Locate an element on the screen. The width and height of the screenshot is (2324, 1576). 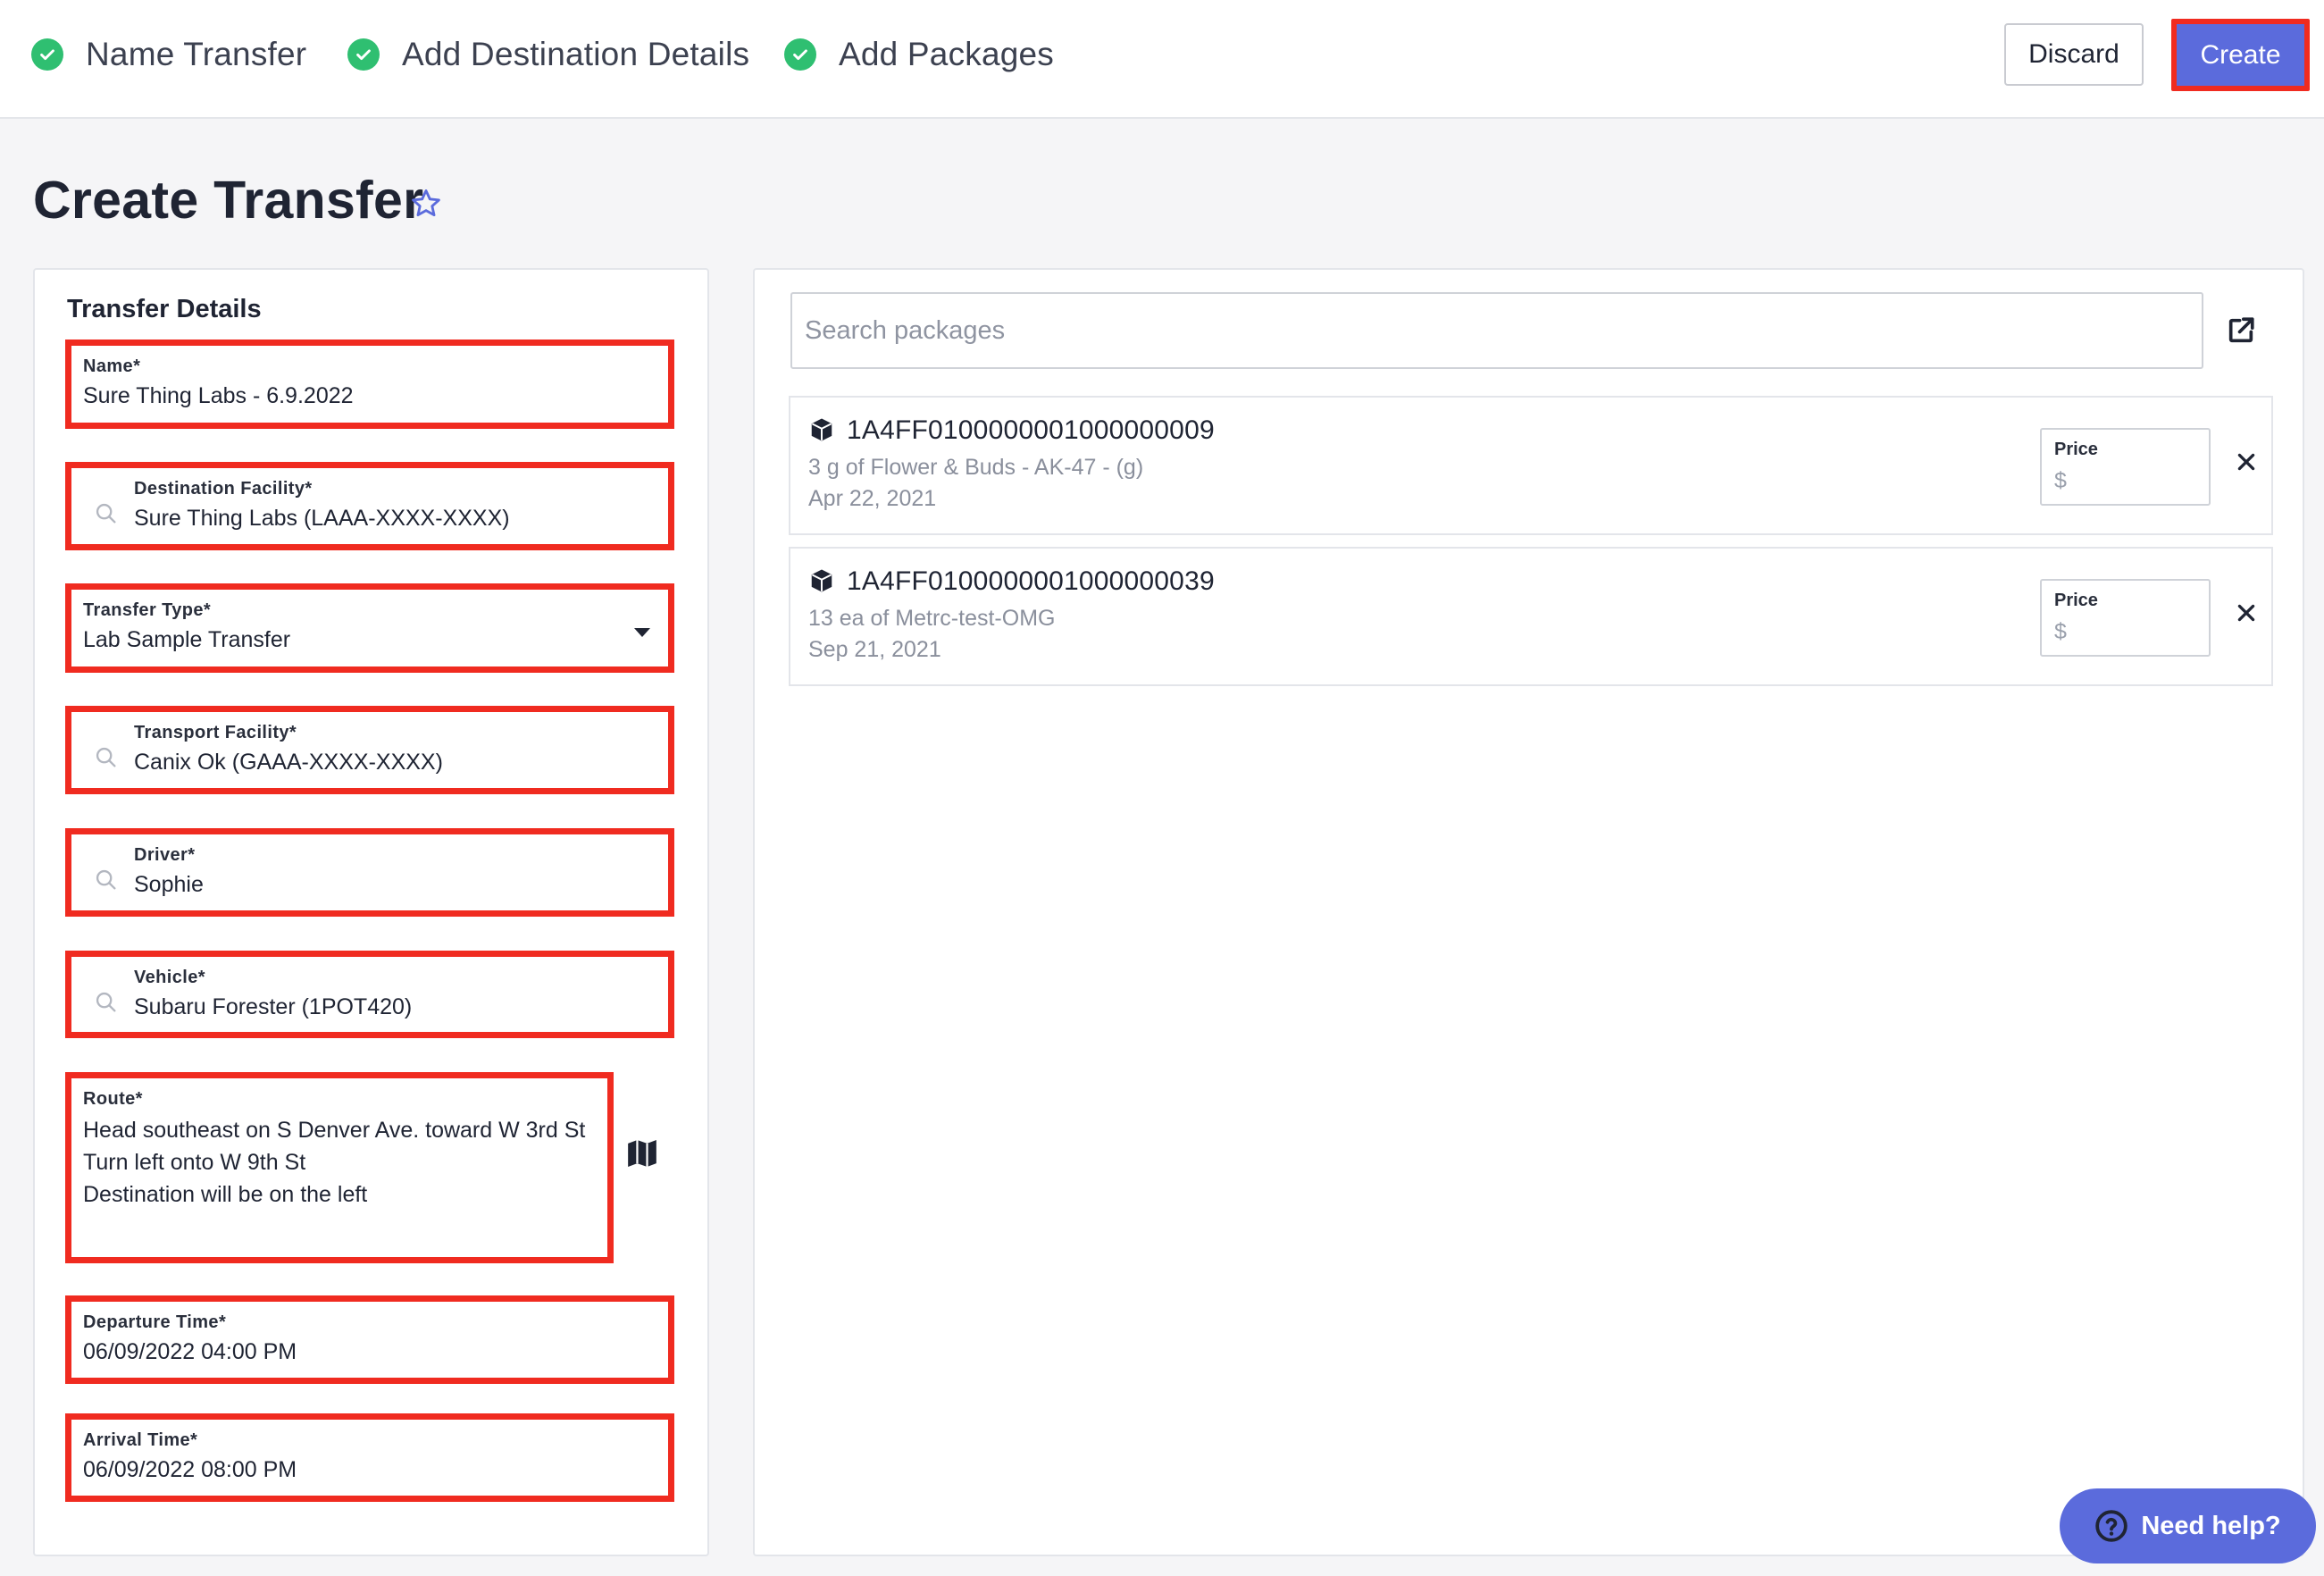
star-icon is located at coordinates (426, 204).